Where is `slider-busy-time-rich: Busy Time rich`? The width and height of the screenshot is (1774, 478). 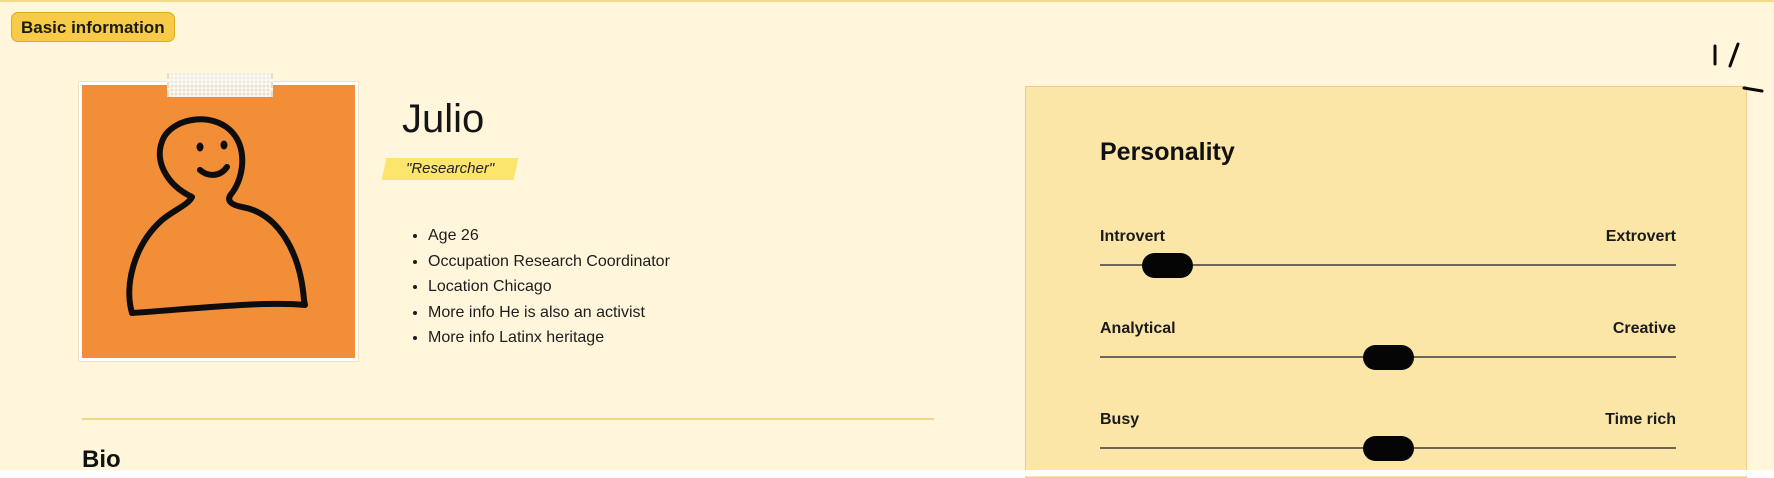
slider-busy-time-rich: Busy Time rich is located at coordinates (1388, 440).